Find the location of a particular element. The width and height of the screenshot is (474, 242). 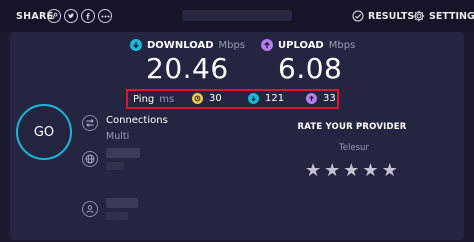

user-icon is located at coordinates (90, 209).